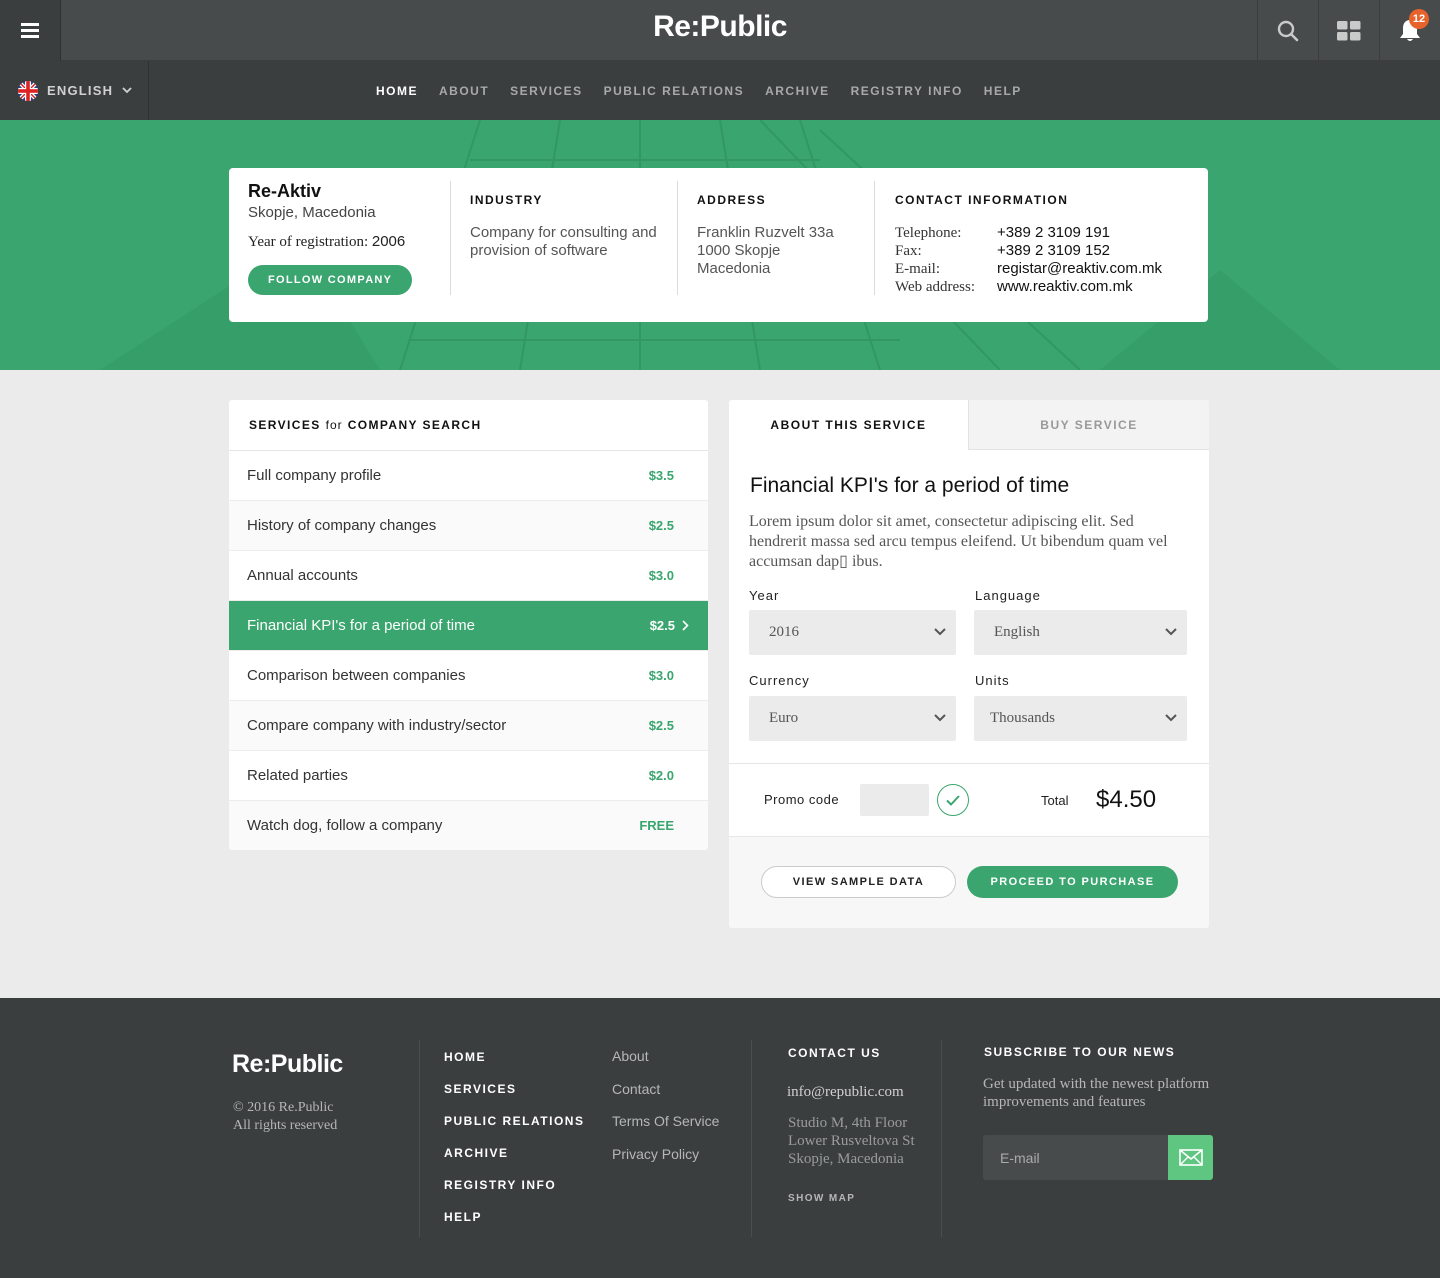 The image size is (1440, 1278). Describe the element at coordinates (345, 825) in the screenshot. I see `service-item-label: Watch dog, follow a company` at that location.